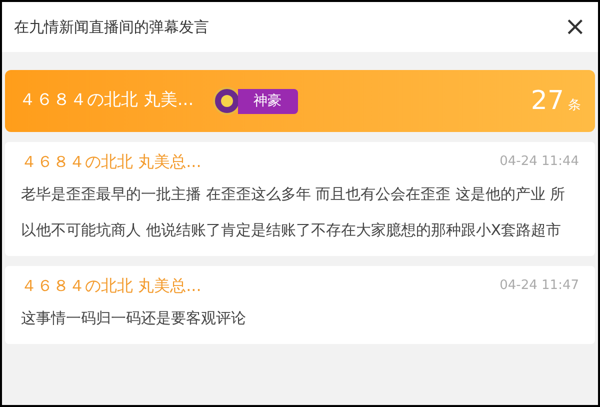  I want to click on comment-time: 04-24 11:47, so click(539, 286).